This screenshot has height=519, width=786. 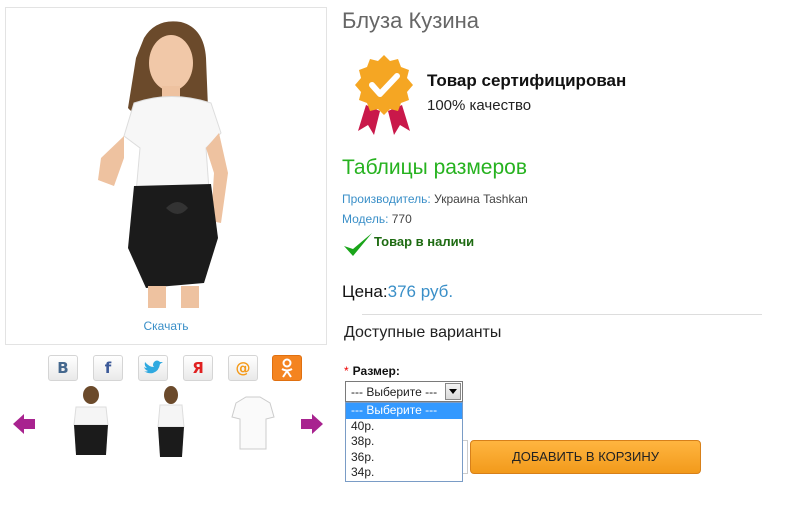 I want to click on add-to-cart-button: ДОБАВИТЬ В КОРЗИНУ, so click(x=585, y=457).